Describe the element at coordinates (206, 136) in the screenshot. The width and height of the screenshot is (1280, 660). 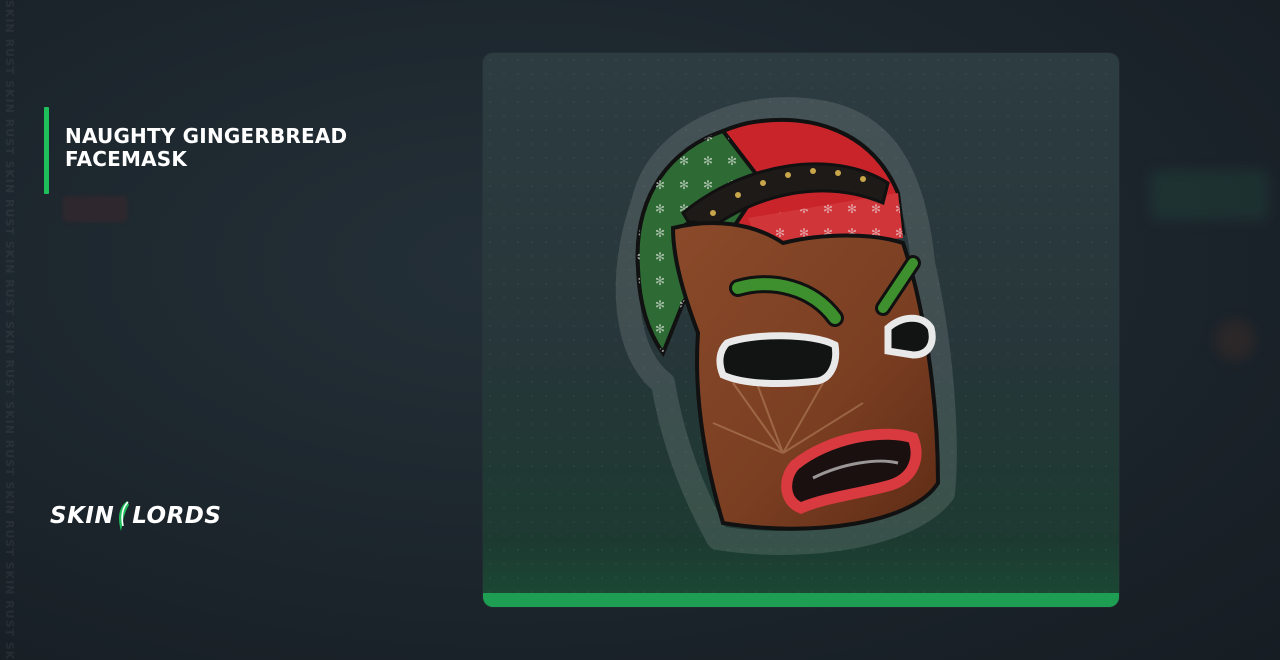
I see `item-title-line1: NAUGHTY GINGERBREAD` at that location.